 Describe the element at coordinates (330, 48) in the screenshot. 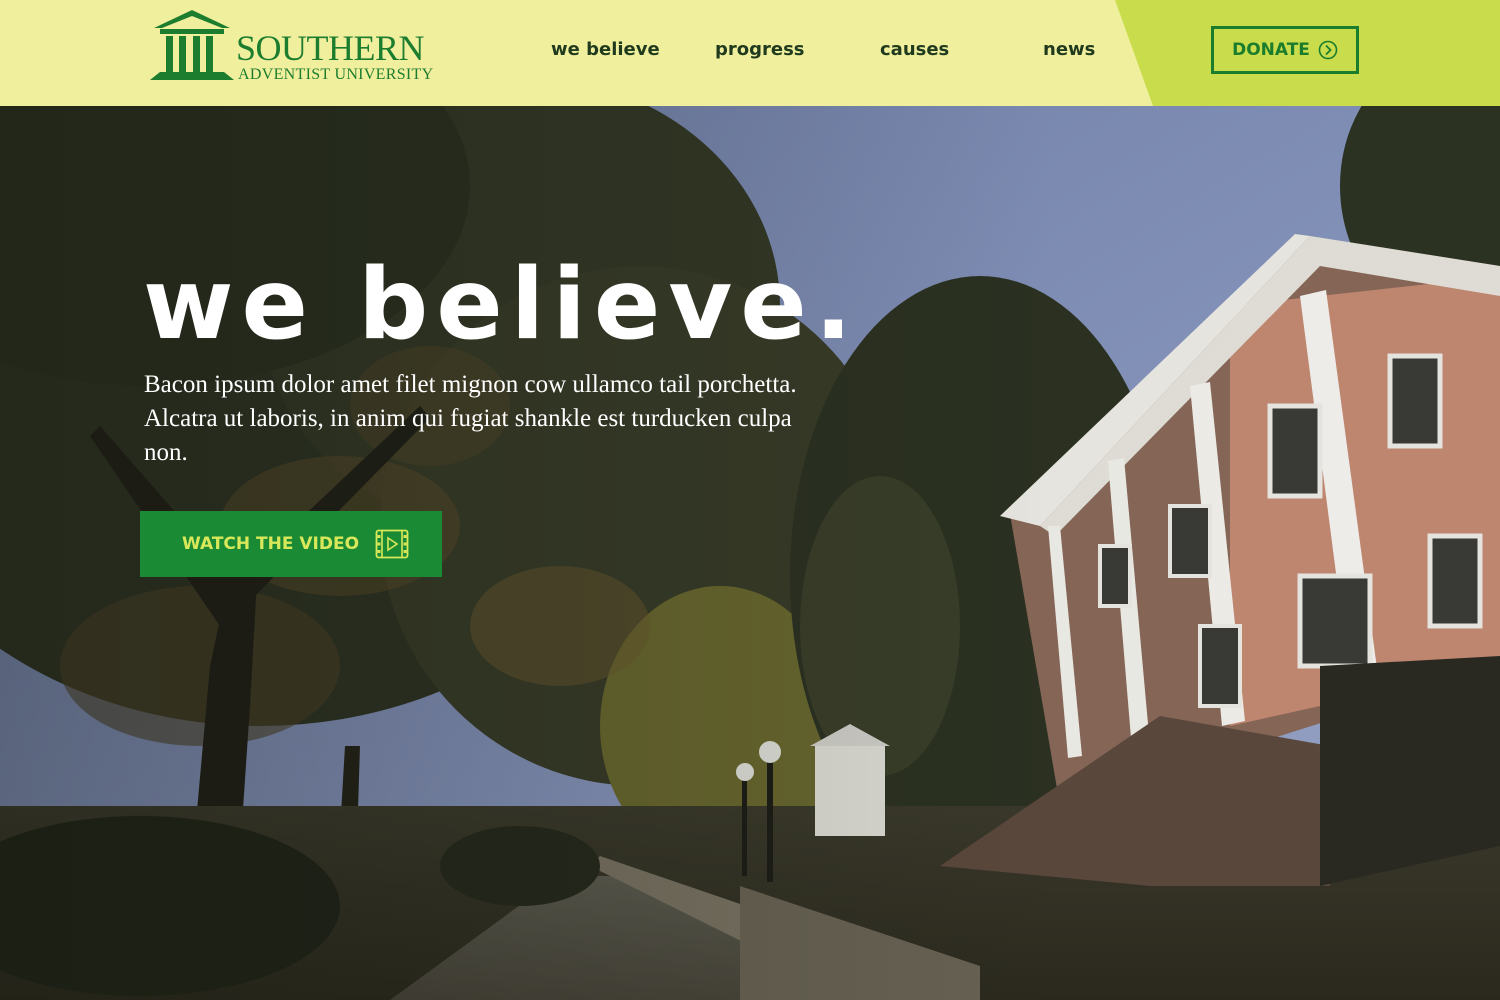

I see `logo-name: SOUTHERN` at that location.